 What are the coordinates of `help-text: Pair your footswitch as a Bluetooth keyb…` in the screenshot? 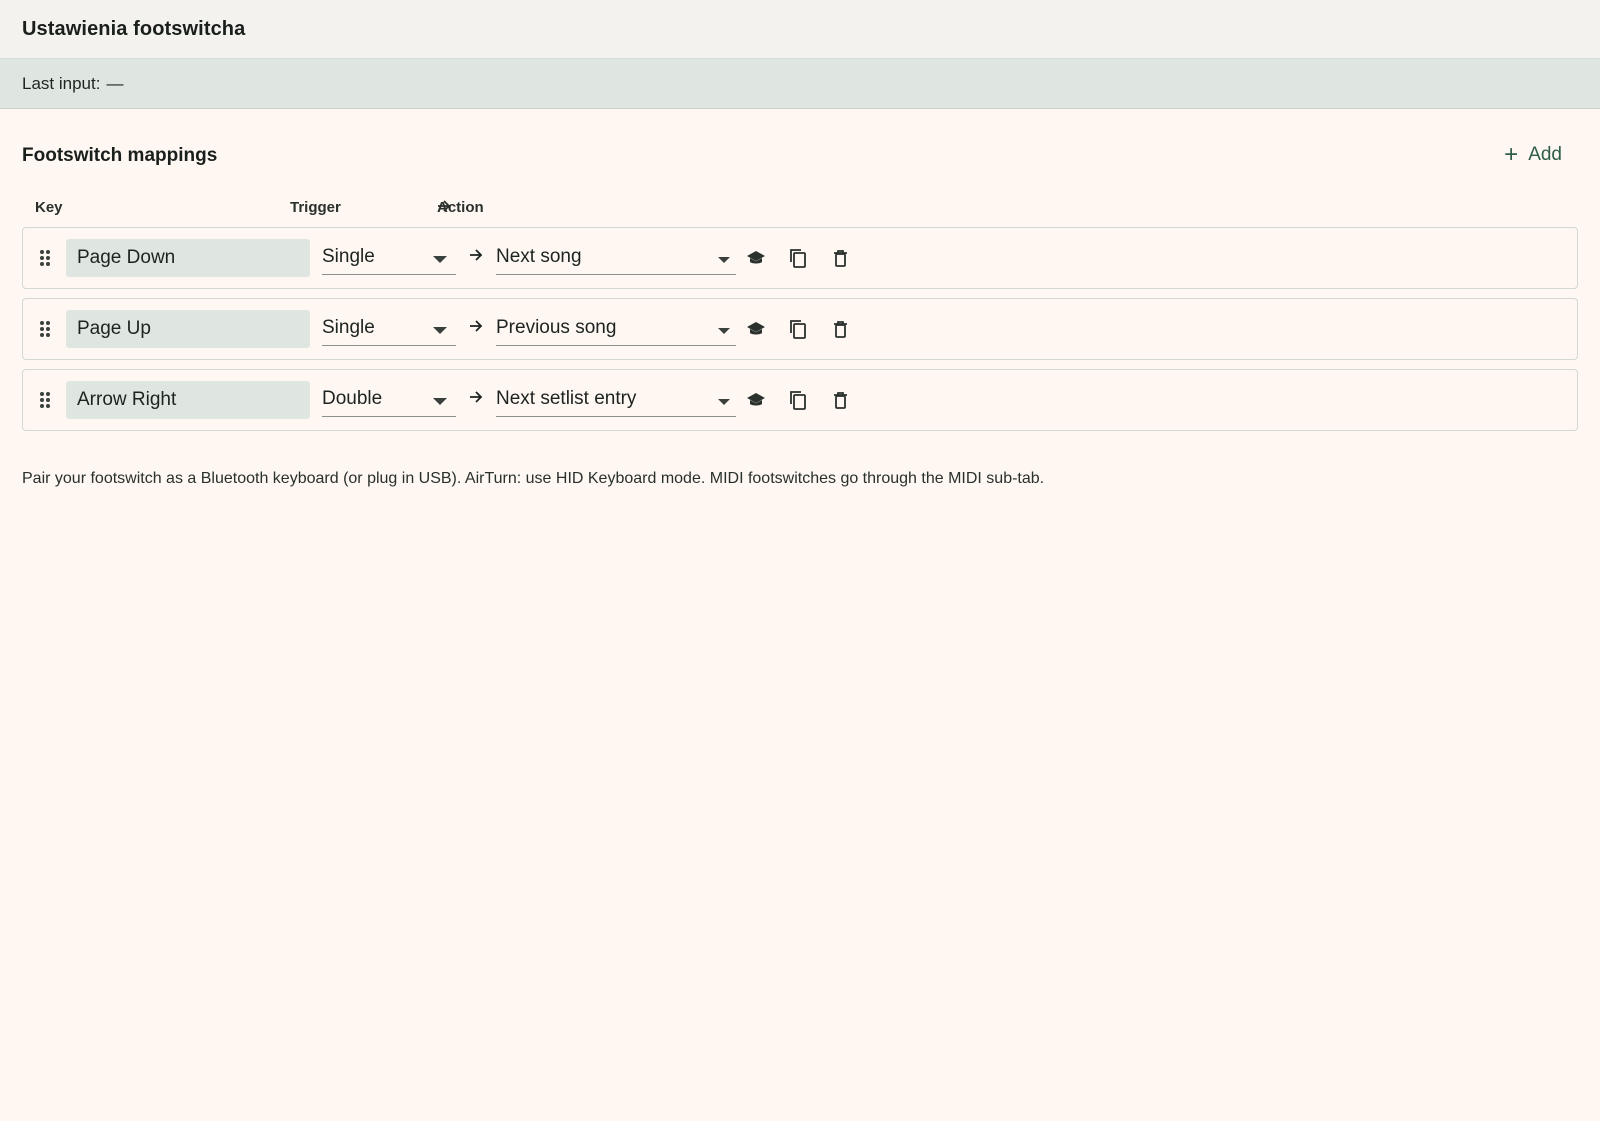 It's located at (533, 478).